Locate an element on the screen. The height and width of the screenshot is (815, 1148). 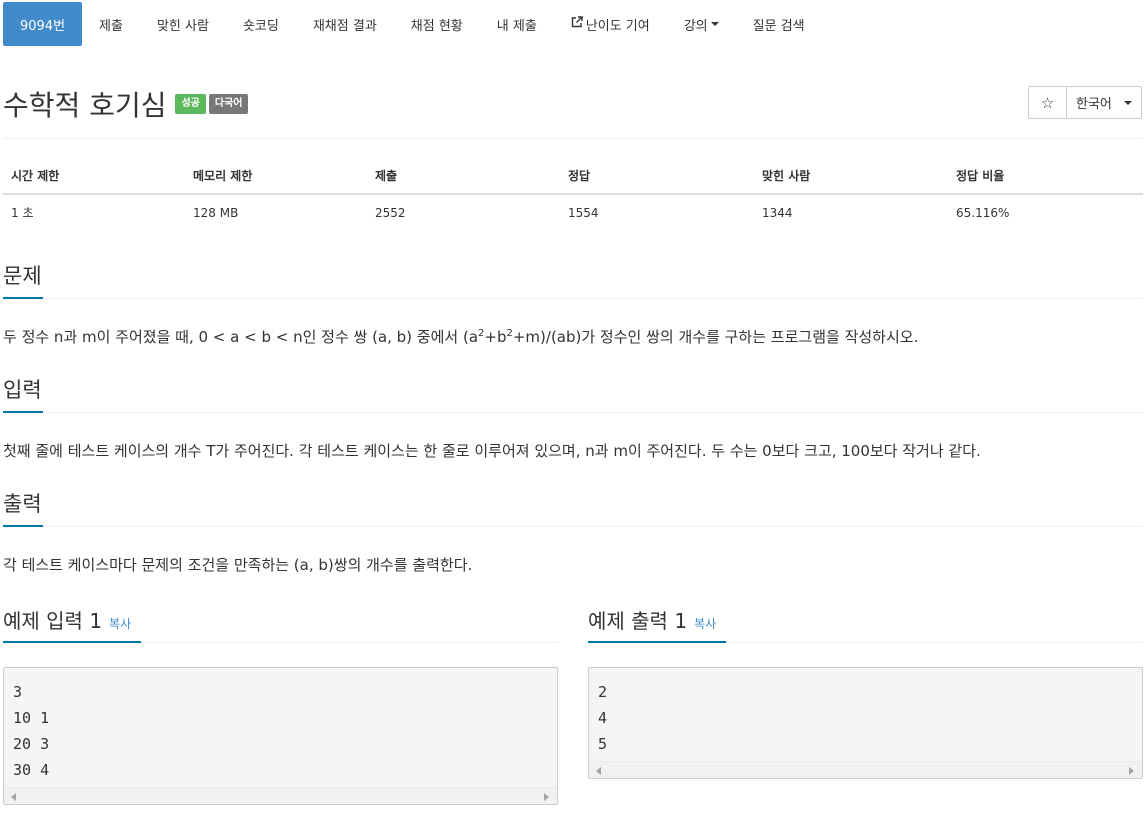
nav-tab-solvers: 맞힌 사람 is located at coordinates (183, 24).